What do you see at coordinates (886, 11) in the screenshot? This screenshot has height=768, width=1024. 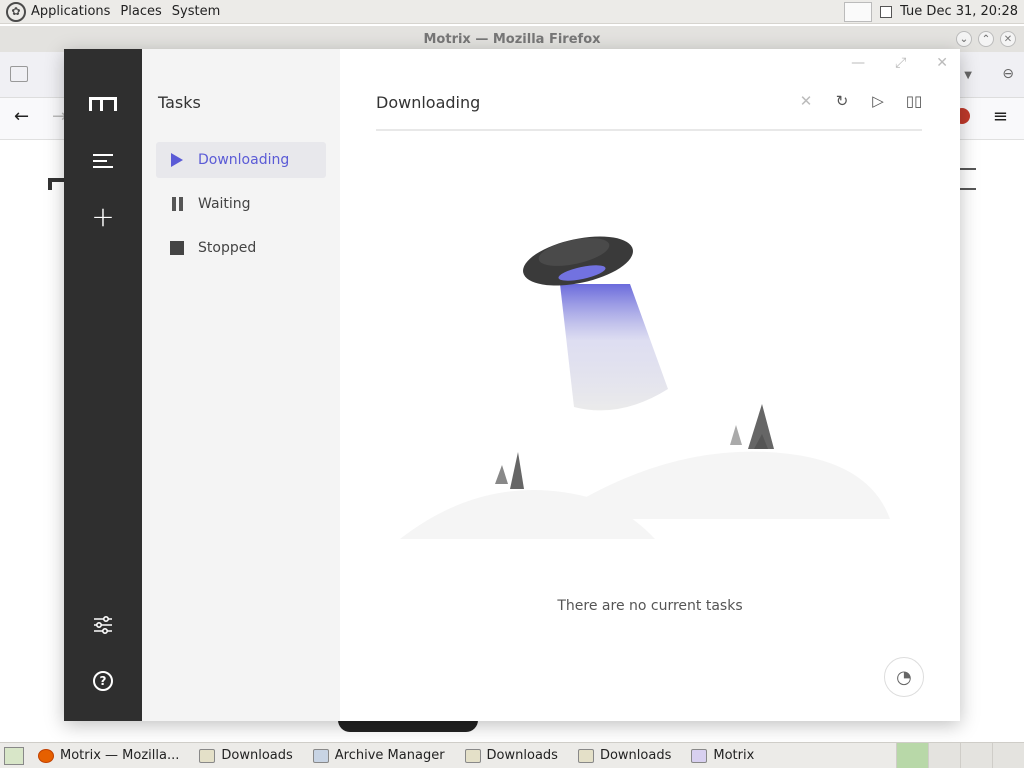 I see `calendar-icon` at bounding box center [886, 11].